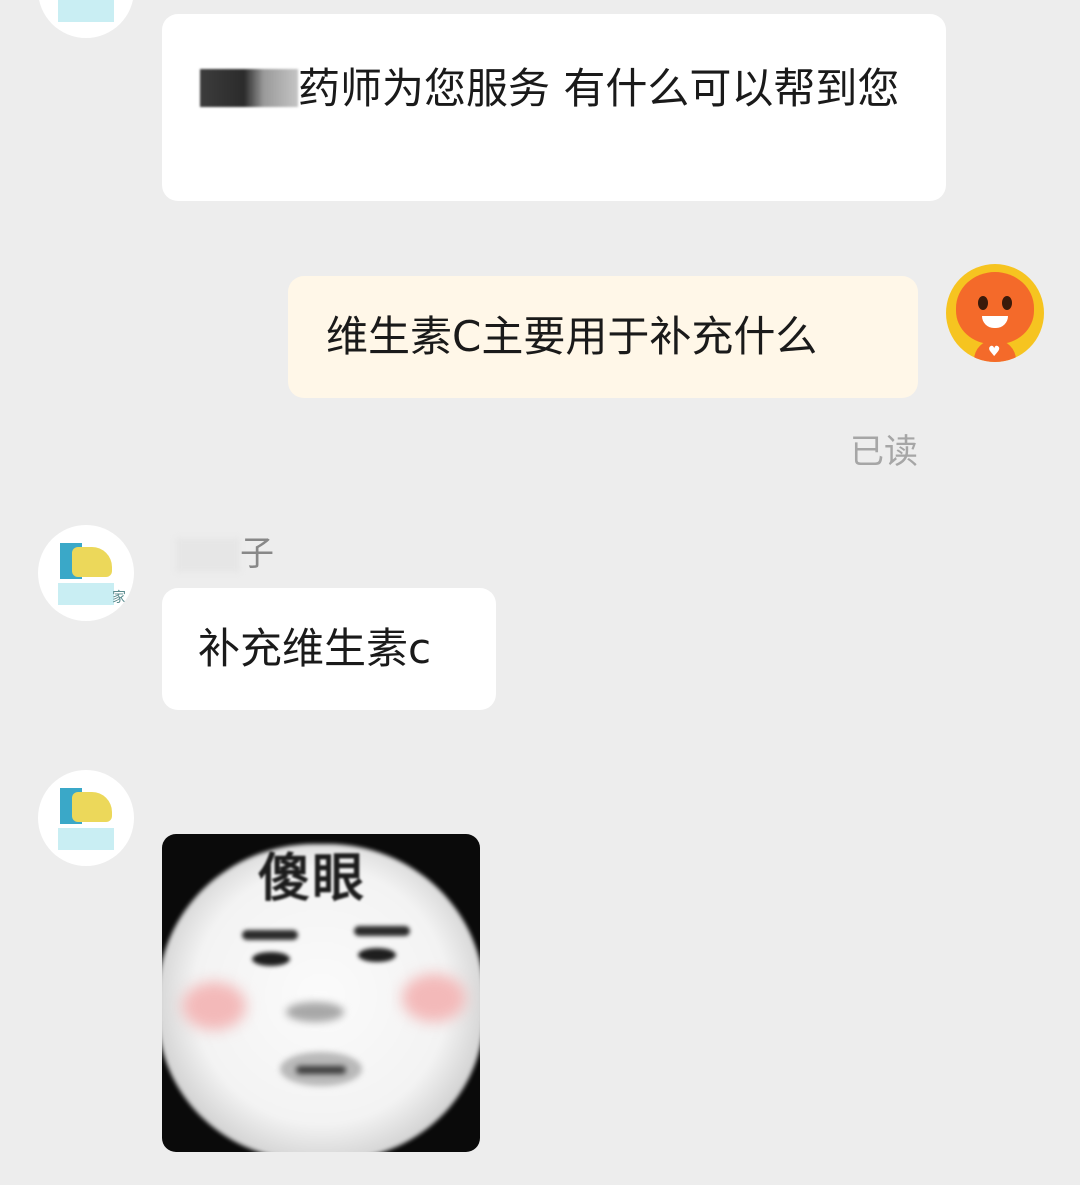 The width and height of the screenshot is (1080, 1185). What do you see at coordinates (315, 1012) in the screenshot?
I see `sticker-nose` at bounding box center [315, 1012].